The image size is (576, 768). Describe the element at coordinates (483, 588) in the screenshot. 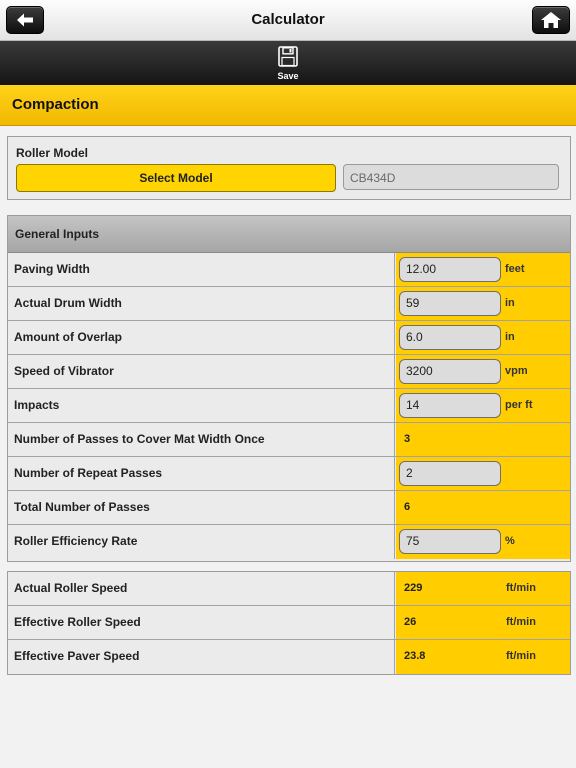

I see `actual-roller-speed-cell: 229 ft/min` at that location.